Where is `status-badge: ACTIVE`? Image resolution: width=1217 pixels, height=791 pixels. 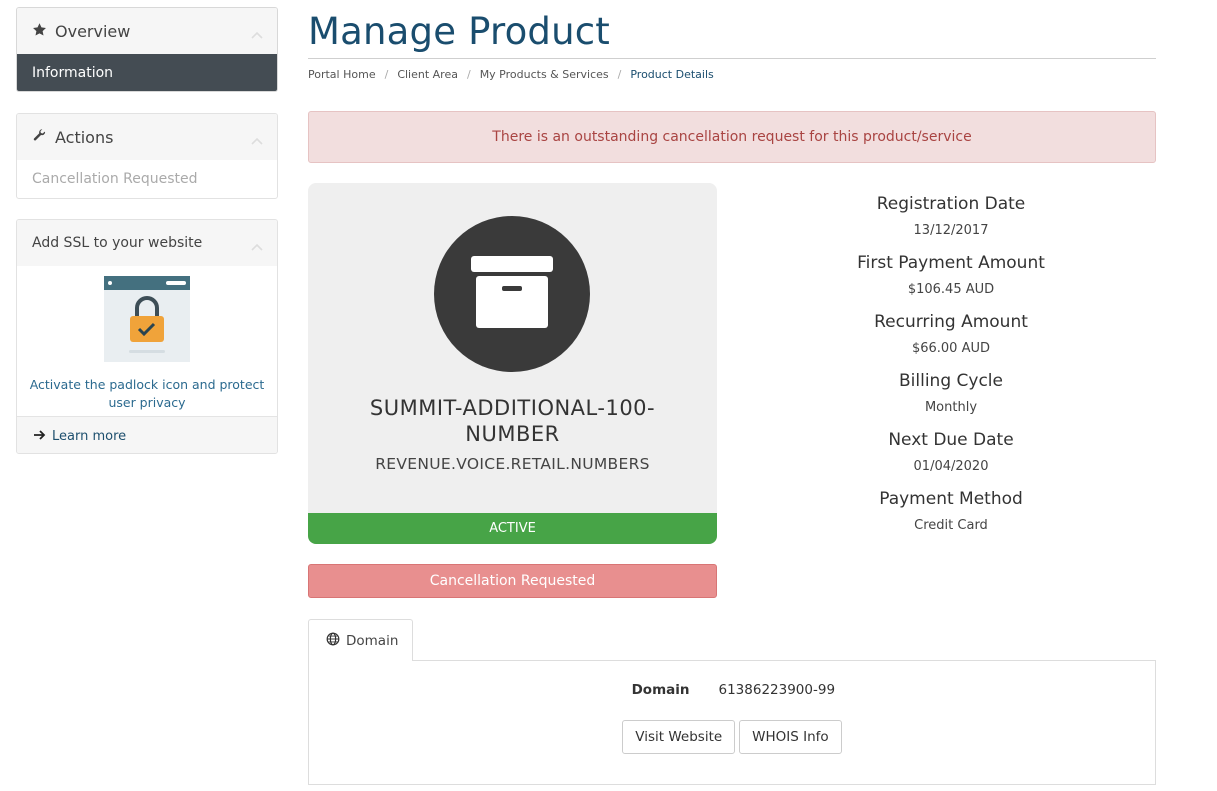
status-badge: ACTIVE is located at coordinates (512, 528).